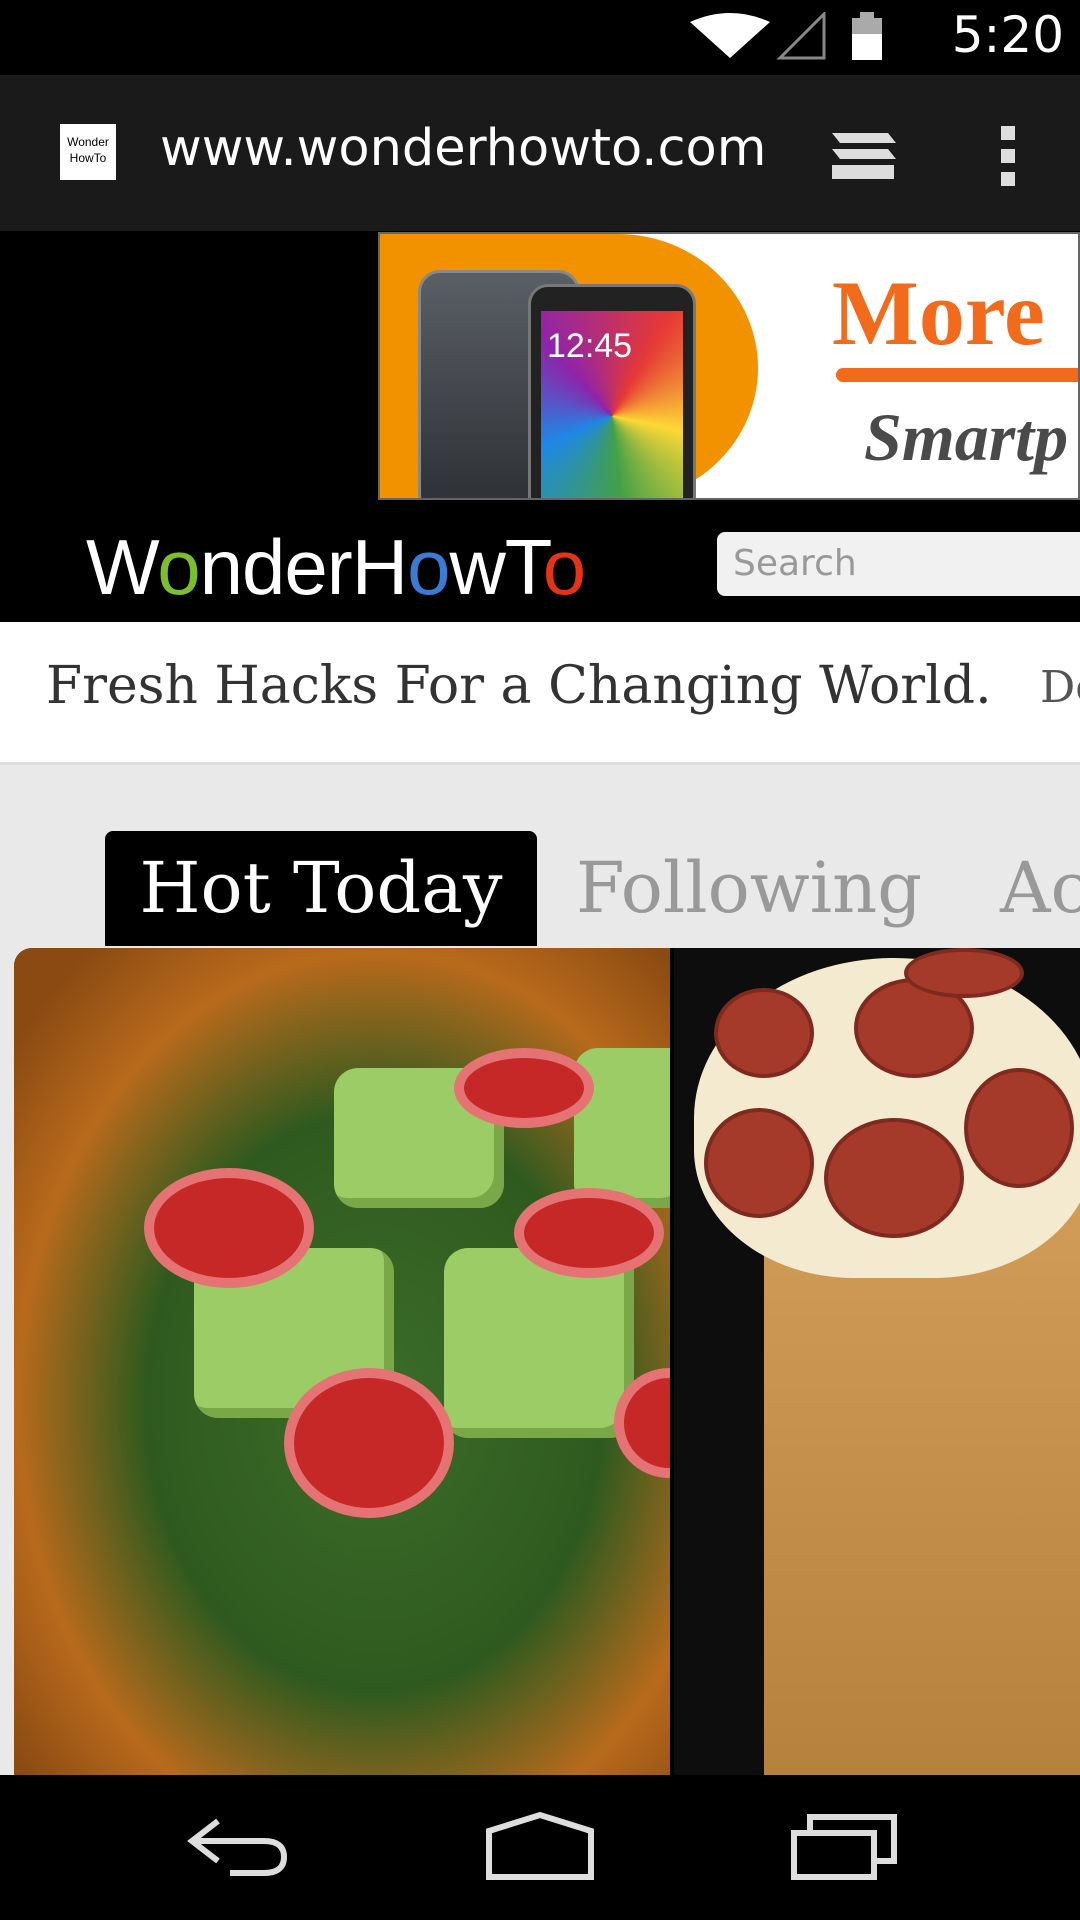 Image resolution: width=1080 pixels, height=1920 pixels. I want to click on site-favicon: Wonder HowTo, so click(88, 152).